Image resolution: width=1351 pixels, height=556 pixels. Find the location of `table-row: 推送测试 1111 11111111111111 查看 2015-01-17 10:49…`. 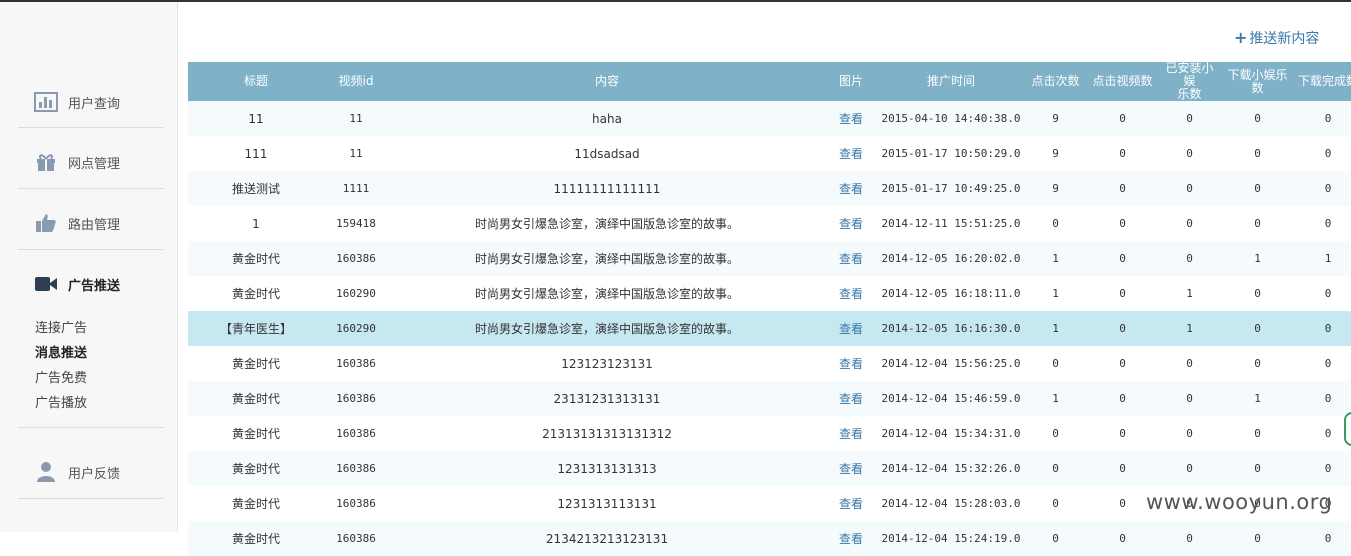

table-row: 推送测试 1111 11111111111111 查看 2015-01-17 10:49… is located at coordinates (769, 188).